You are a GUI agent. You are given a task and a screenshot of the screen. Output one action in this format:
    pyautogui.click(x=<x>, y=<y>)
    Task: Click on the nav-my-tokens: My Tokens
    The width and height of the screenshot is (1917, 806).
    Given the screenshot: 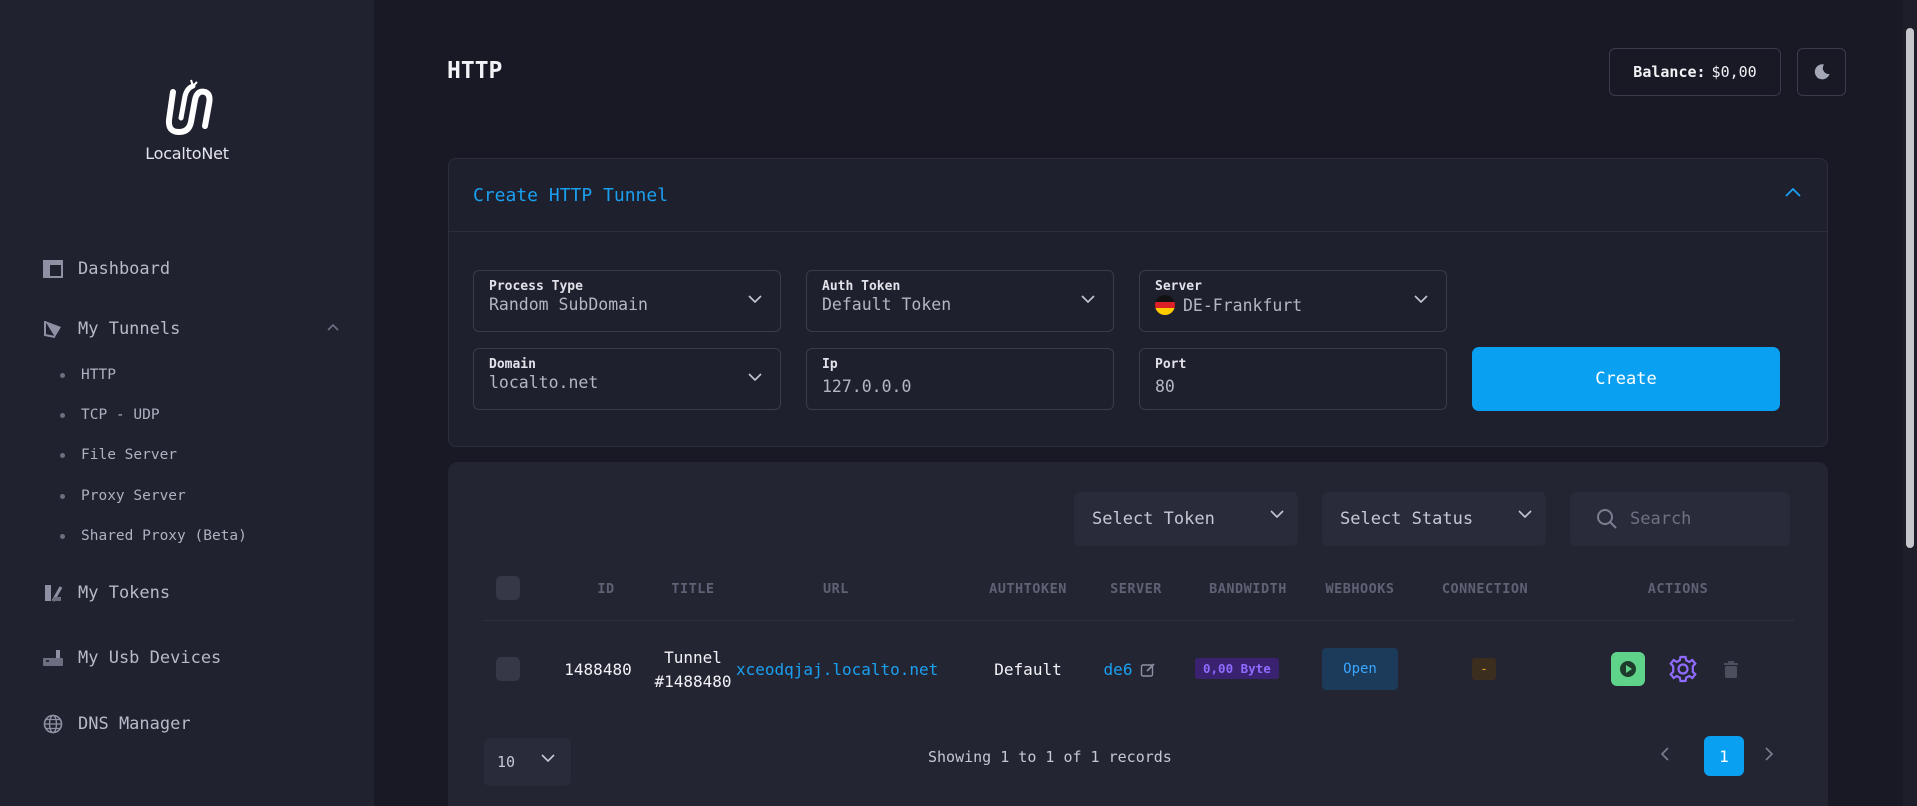 What is the action you would take?
    pyautogui.click(x=106, y=593)
    